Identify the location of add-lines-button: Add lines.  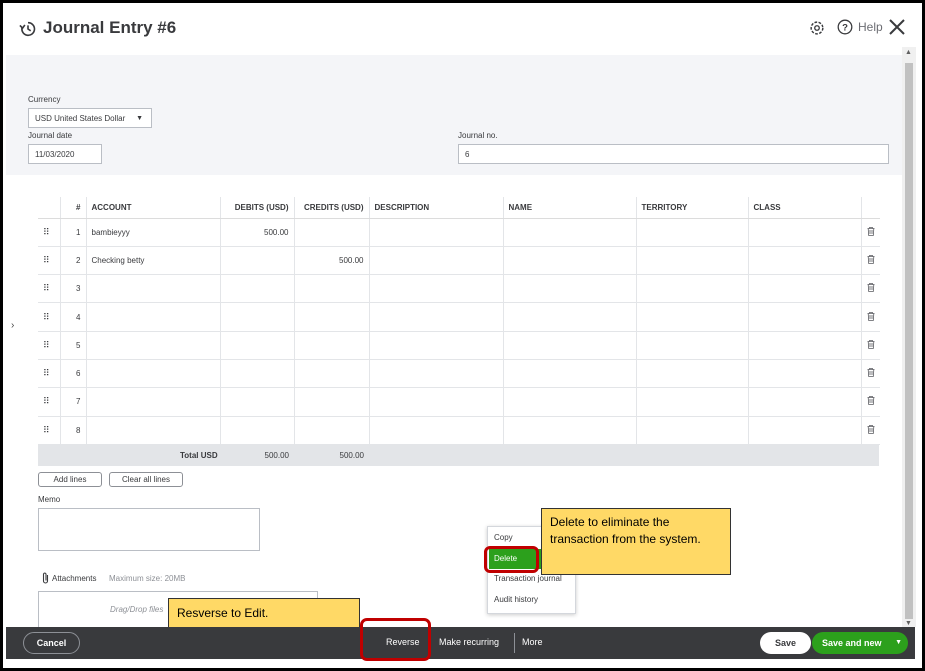
(70, 479).